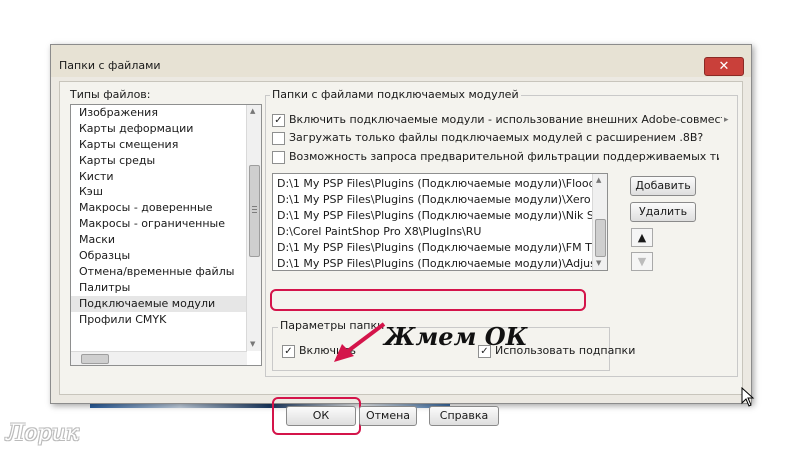  What do you see at coordinates (166, 177) in the screenshot?
I see `file-type-item: Кисти` at bounding box center [166, 177].